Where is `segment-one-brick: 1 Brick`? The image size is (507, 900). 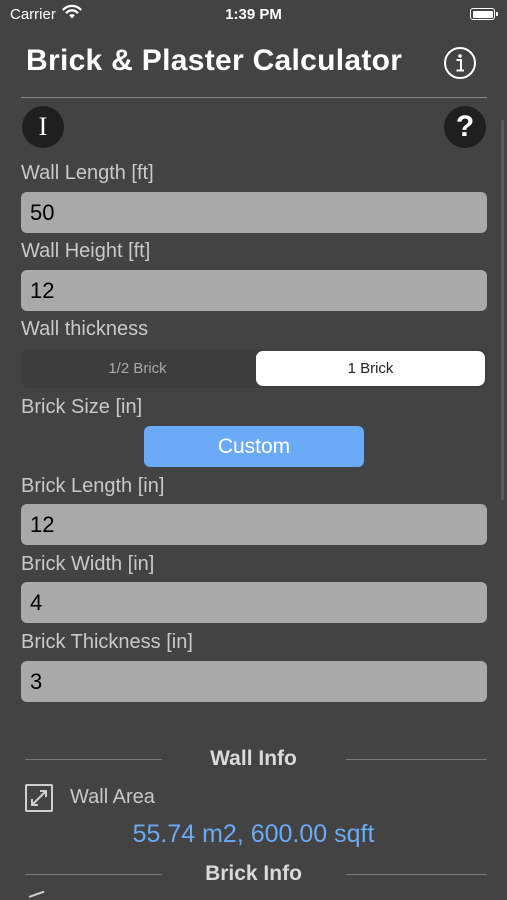
segment-one-brick: 1 Brick is located at coordinates (370, 368).